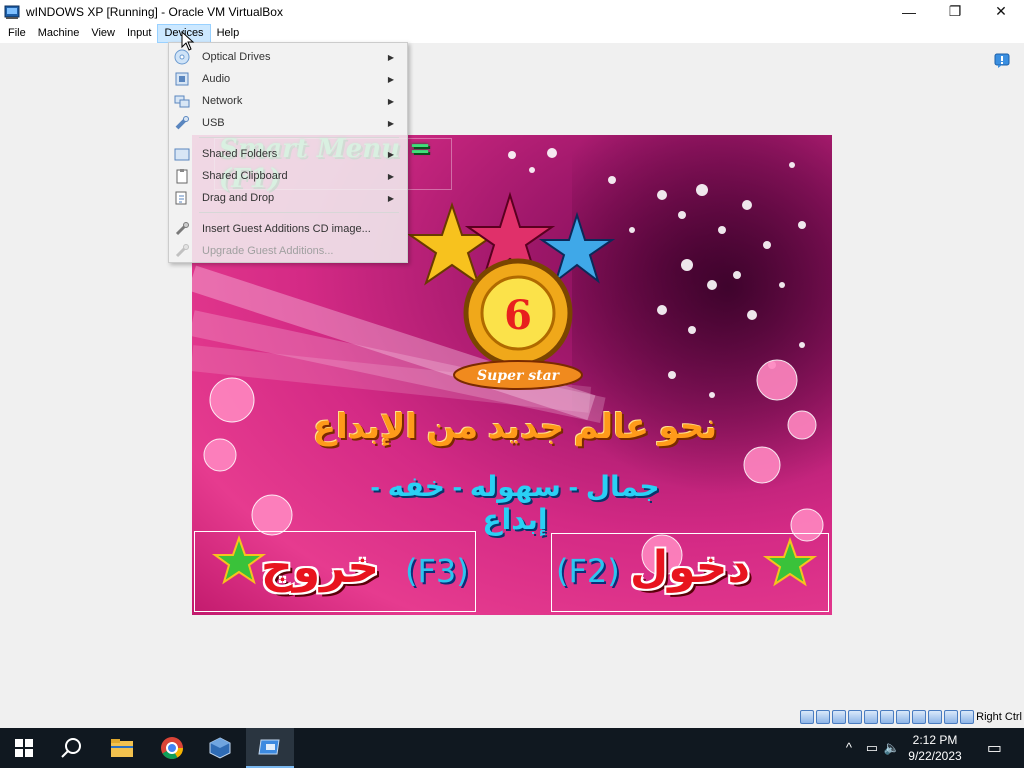  Describe the element at coordinates (588, 571) in the screenshot. I see `enter-key: (F2)` at that location.